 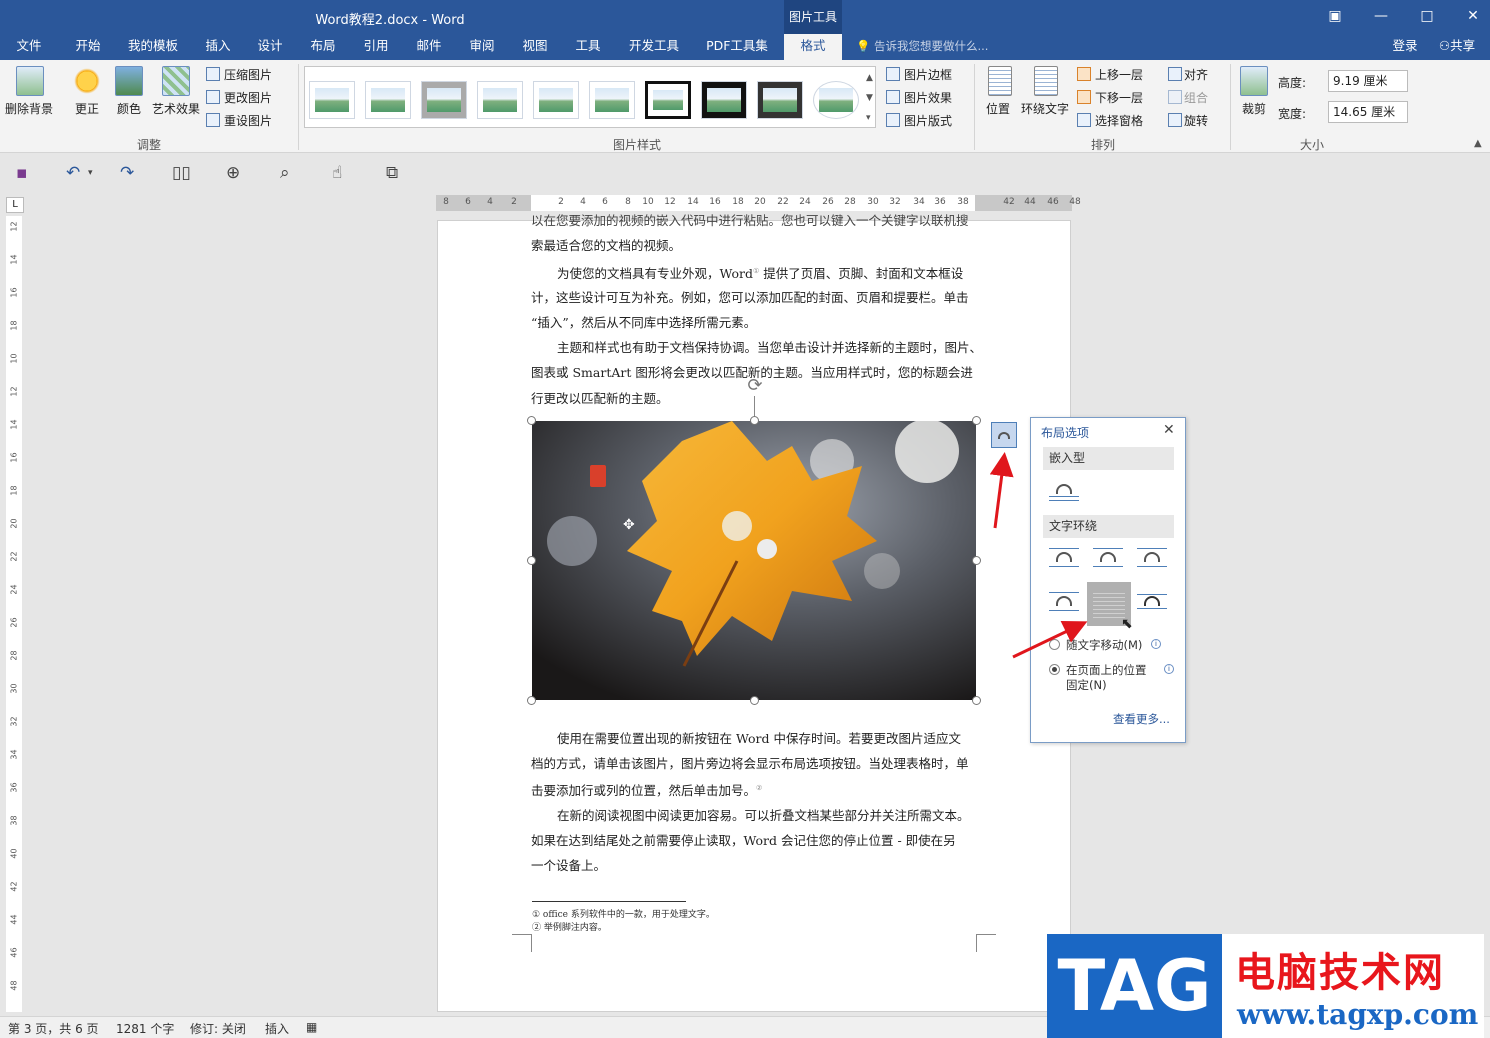 What do you see at coordinates (218, 1028) in the screenshot?
I see `track-changes-status: 修订: 关闭` at bounding box center [218, 1028].